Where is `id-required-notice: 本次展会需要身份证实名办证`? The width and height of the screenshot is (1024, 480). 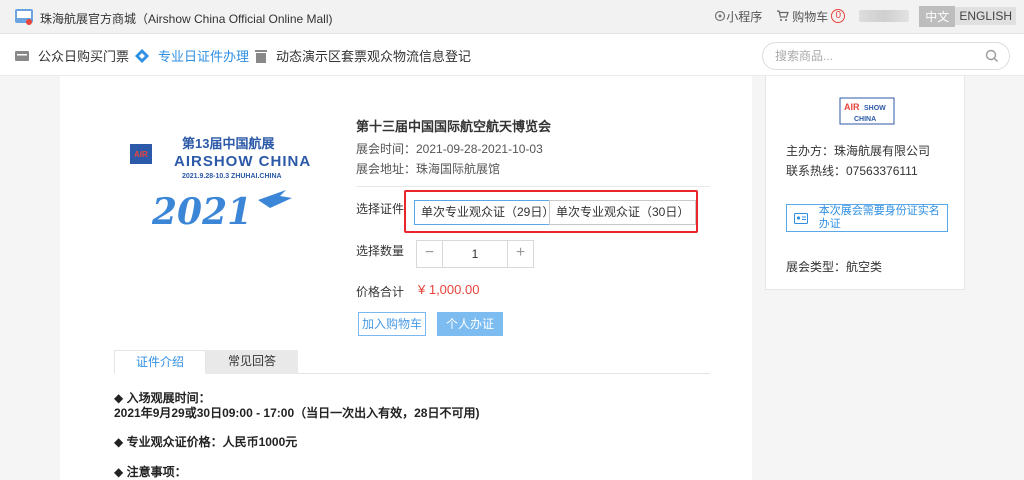 id-required-notice: 本次展会需要身份证实名办证 is located at coordinates (867, 218).